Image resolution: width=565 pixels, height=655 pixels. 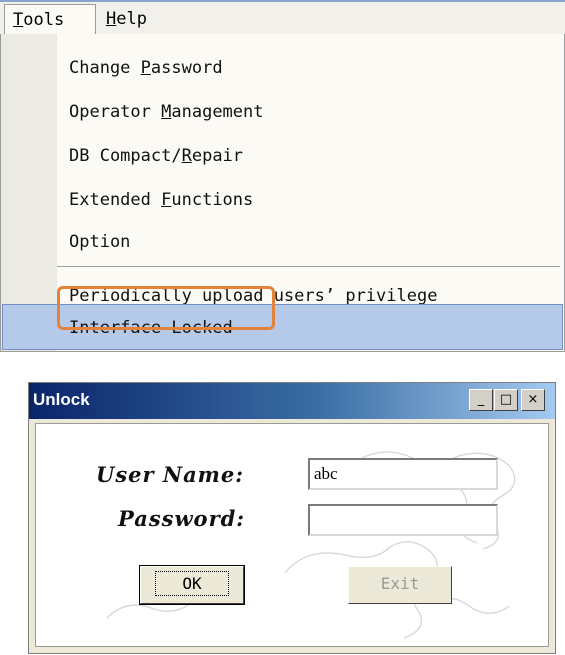 What do you see at coordinates (61, 399) in the screenshot?
I see `dialog-title: Unlock` at bounding box center [61, 399].